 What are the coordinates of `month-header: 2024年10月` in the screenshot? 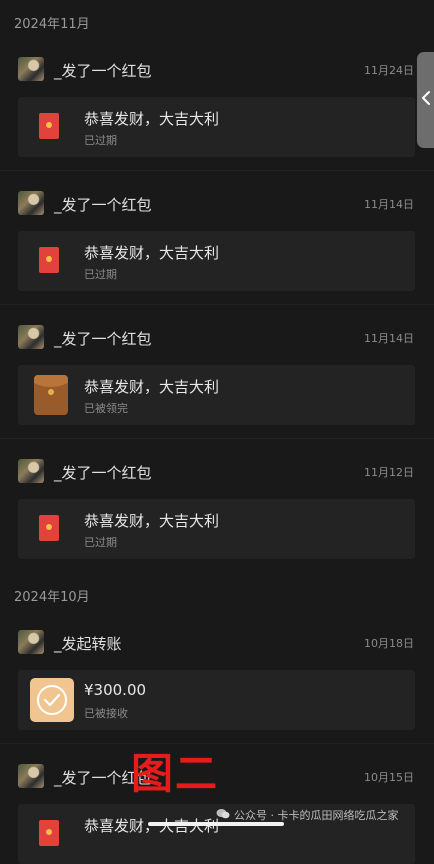 It's located at (52, 597).